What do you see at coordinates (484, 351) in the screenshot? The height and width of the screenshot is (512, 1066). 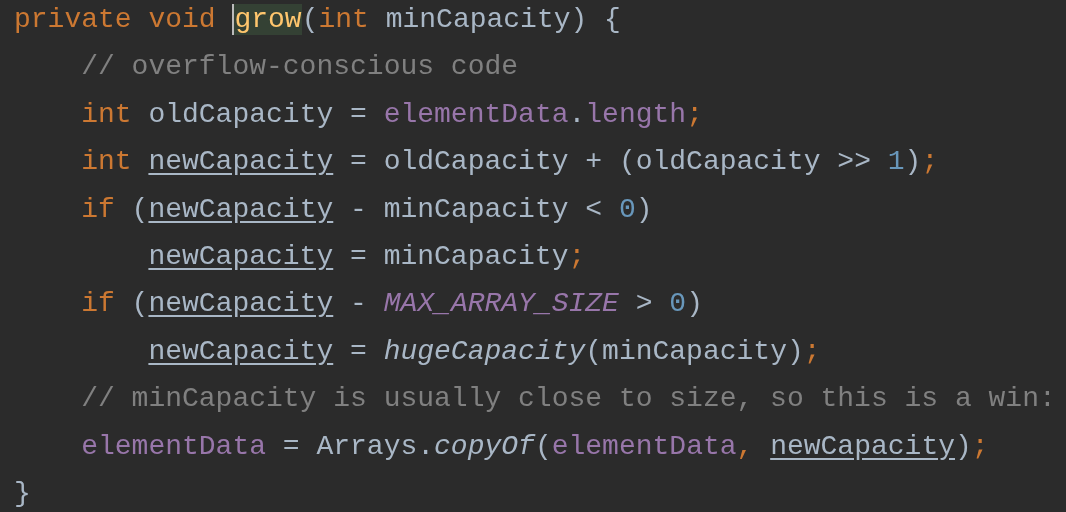 I see `code-line: newCapacity = hugeCapacity(minCapacity);` at bounding box center [484, 351].